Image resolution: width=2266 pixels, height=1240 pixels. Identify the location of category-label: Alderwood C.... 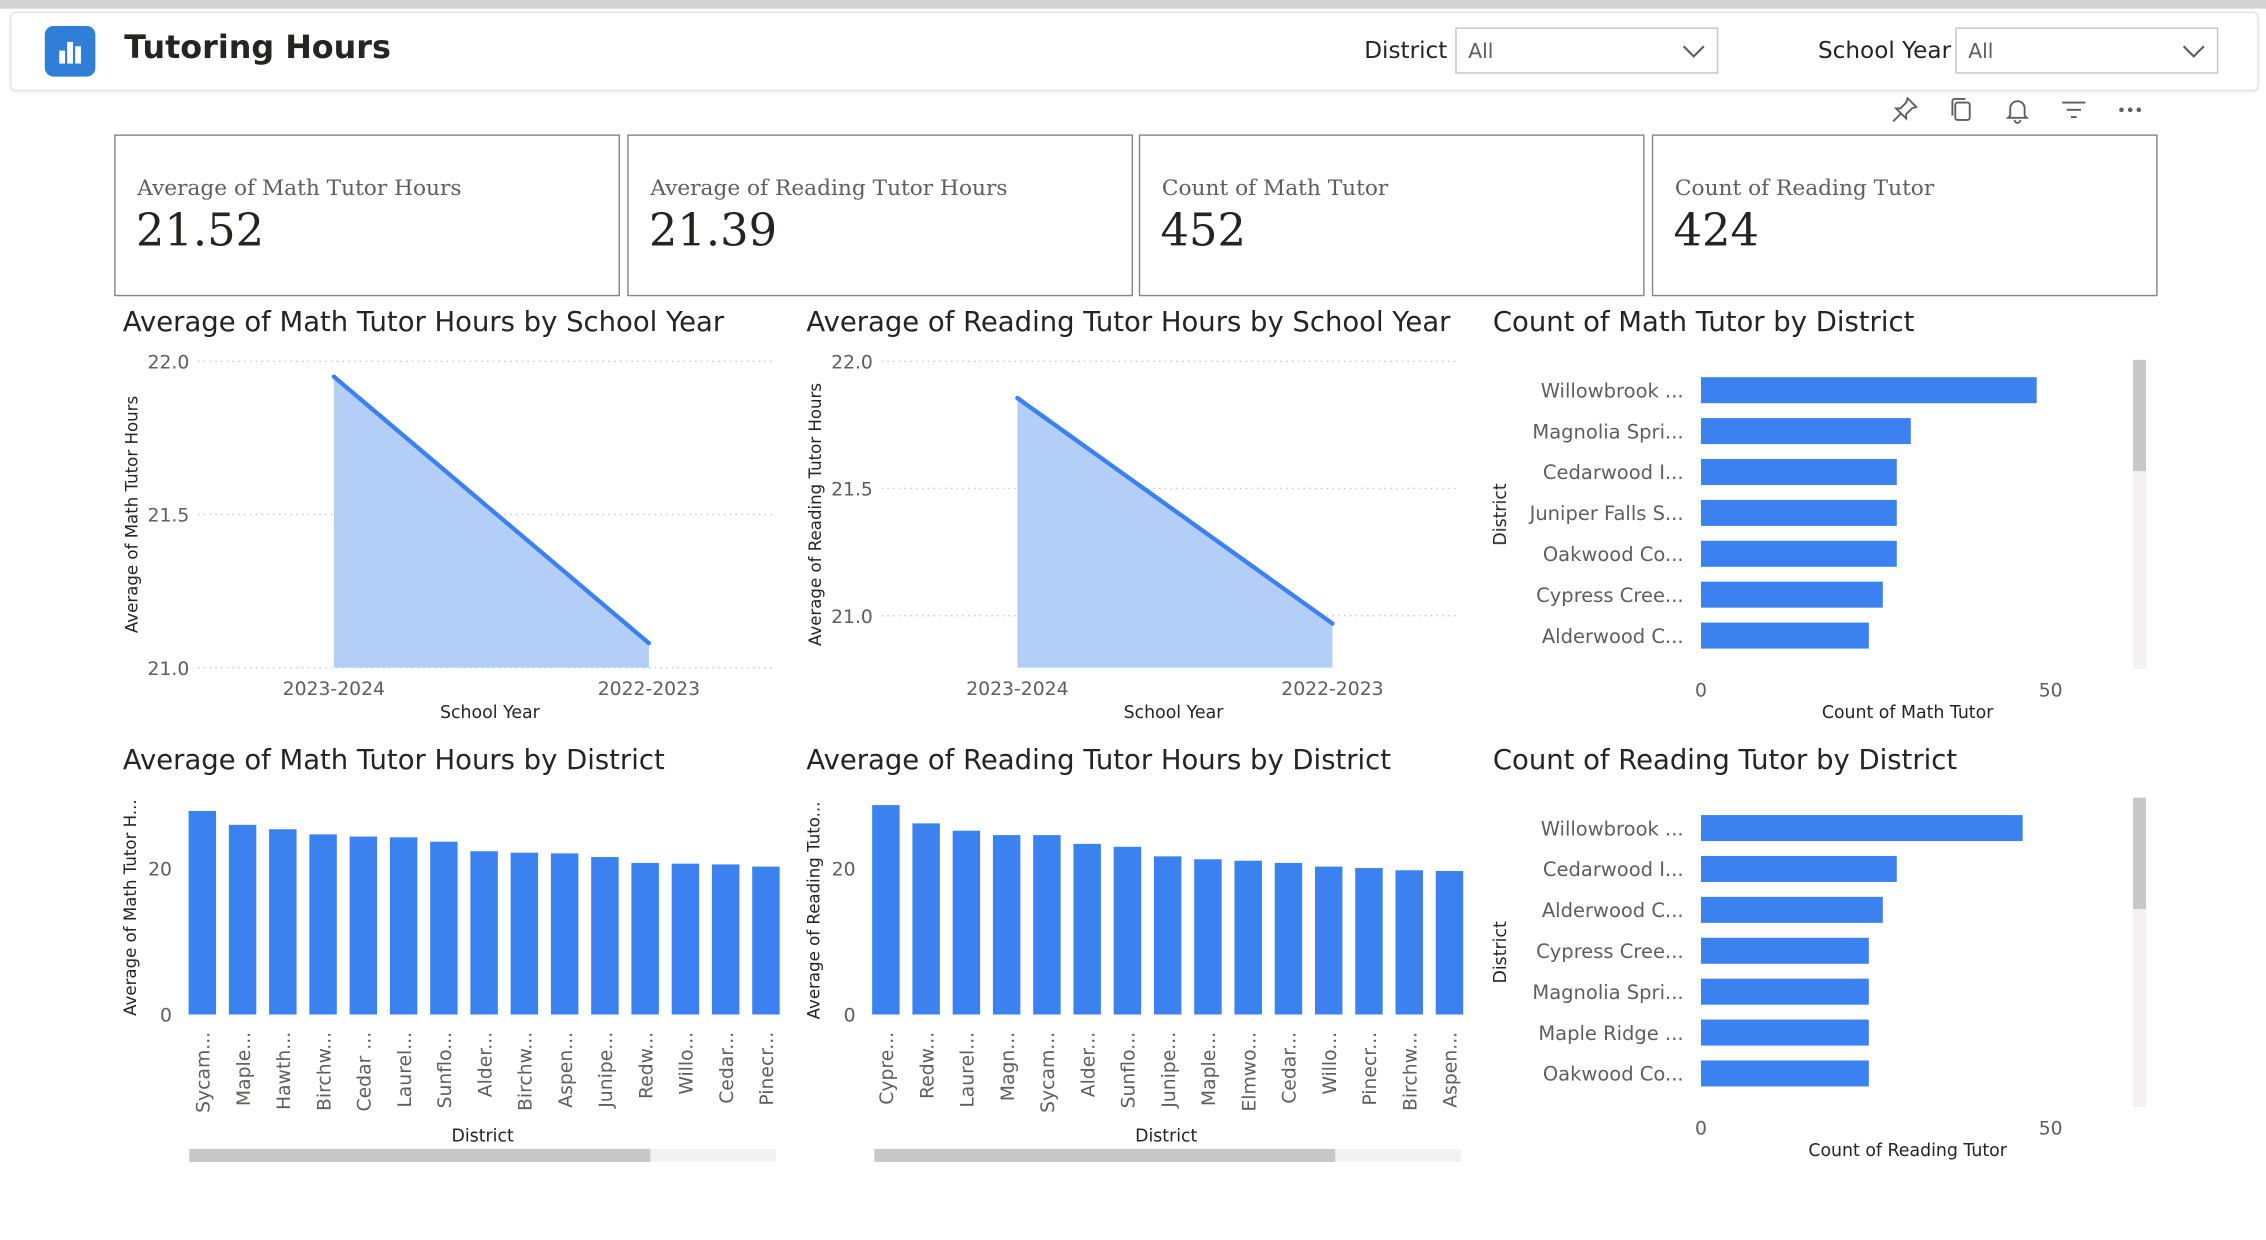
(1613, 910).